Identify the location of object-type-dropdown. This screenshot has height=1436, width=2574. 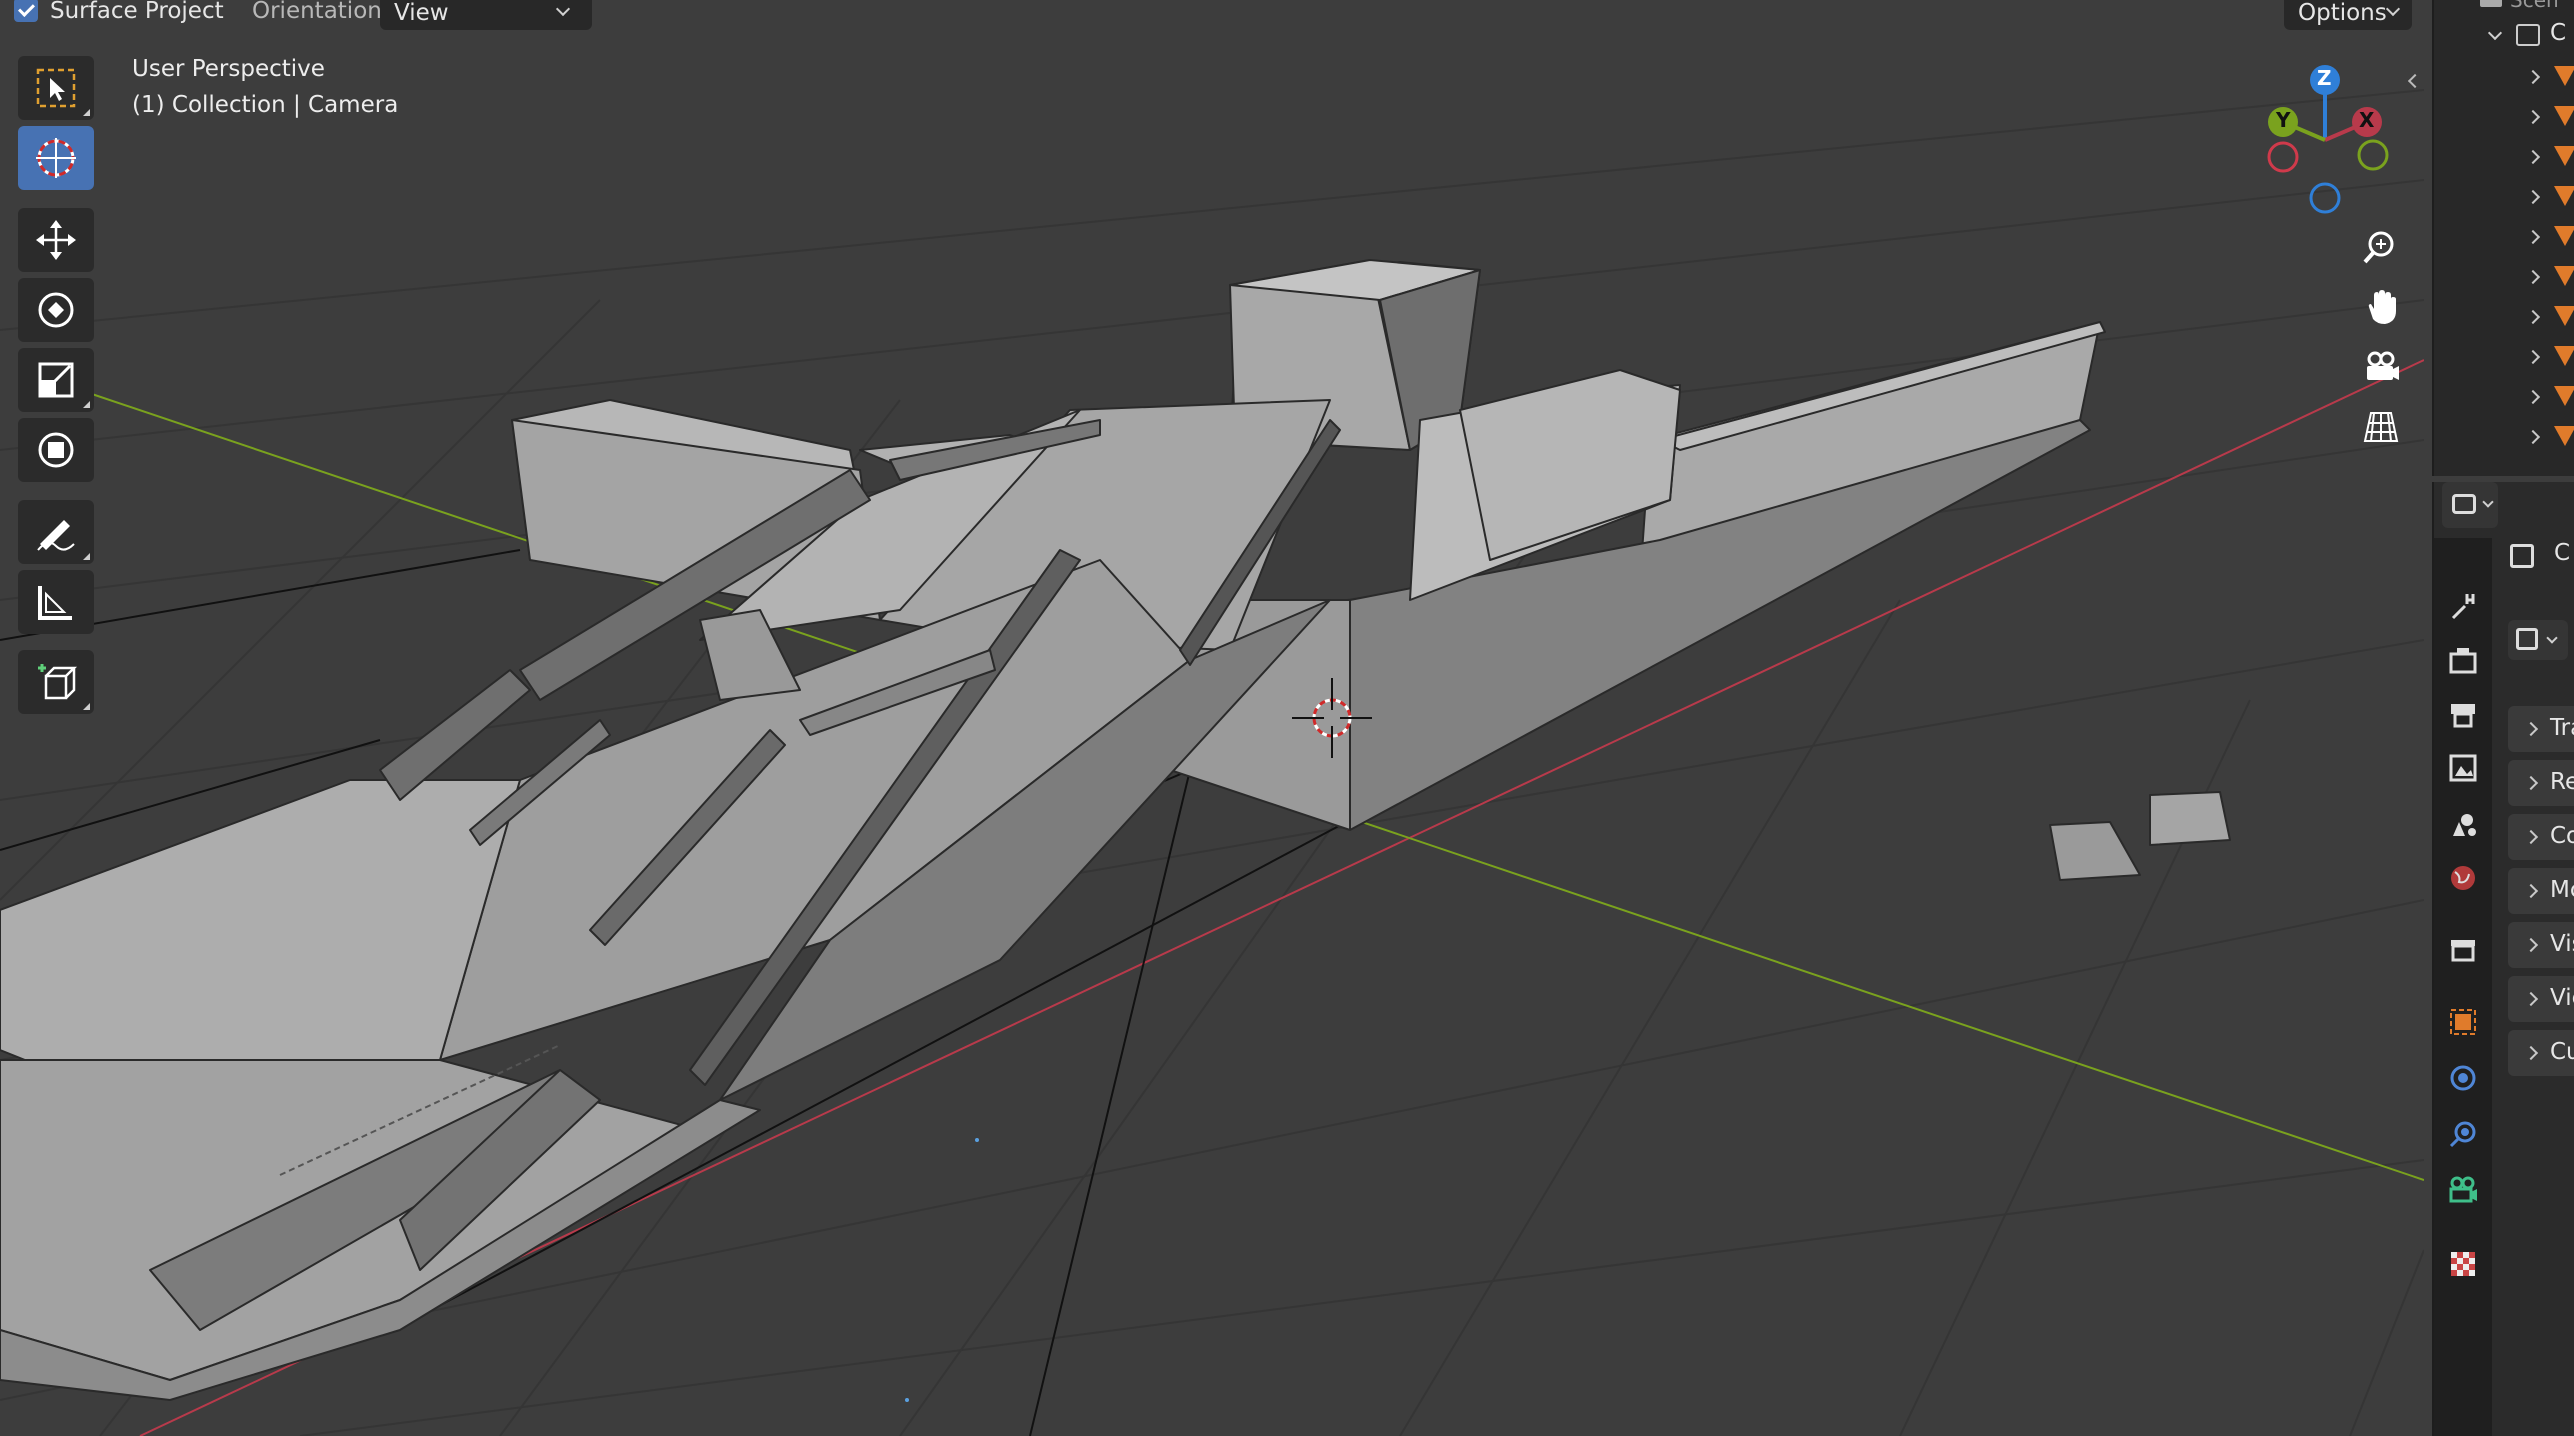
(2538, 640).